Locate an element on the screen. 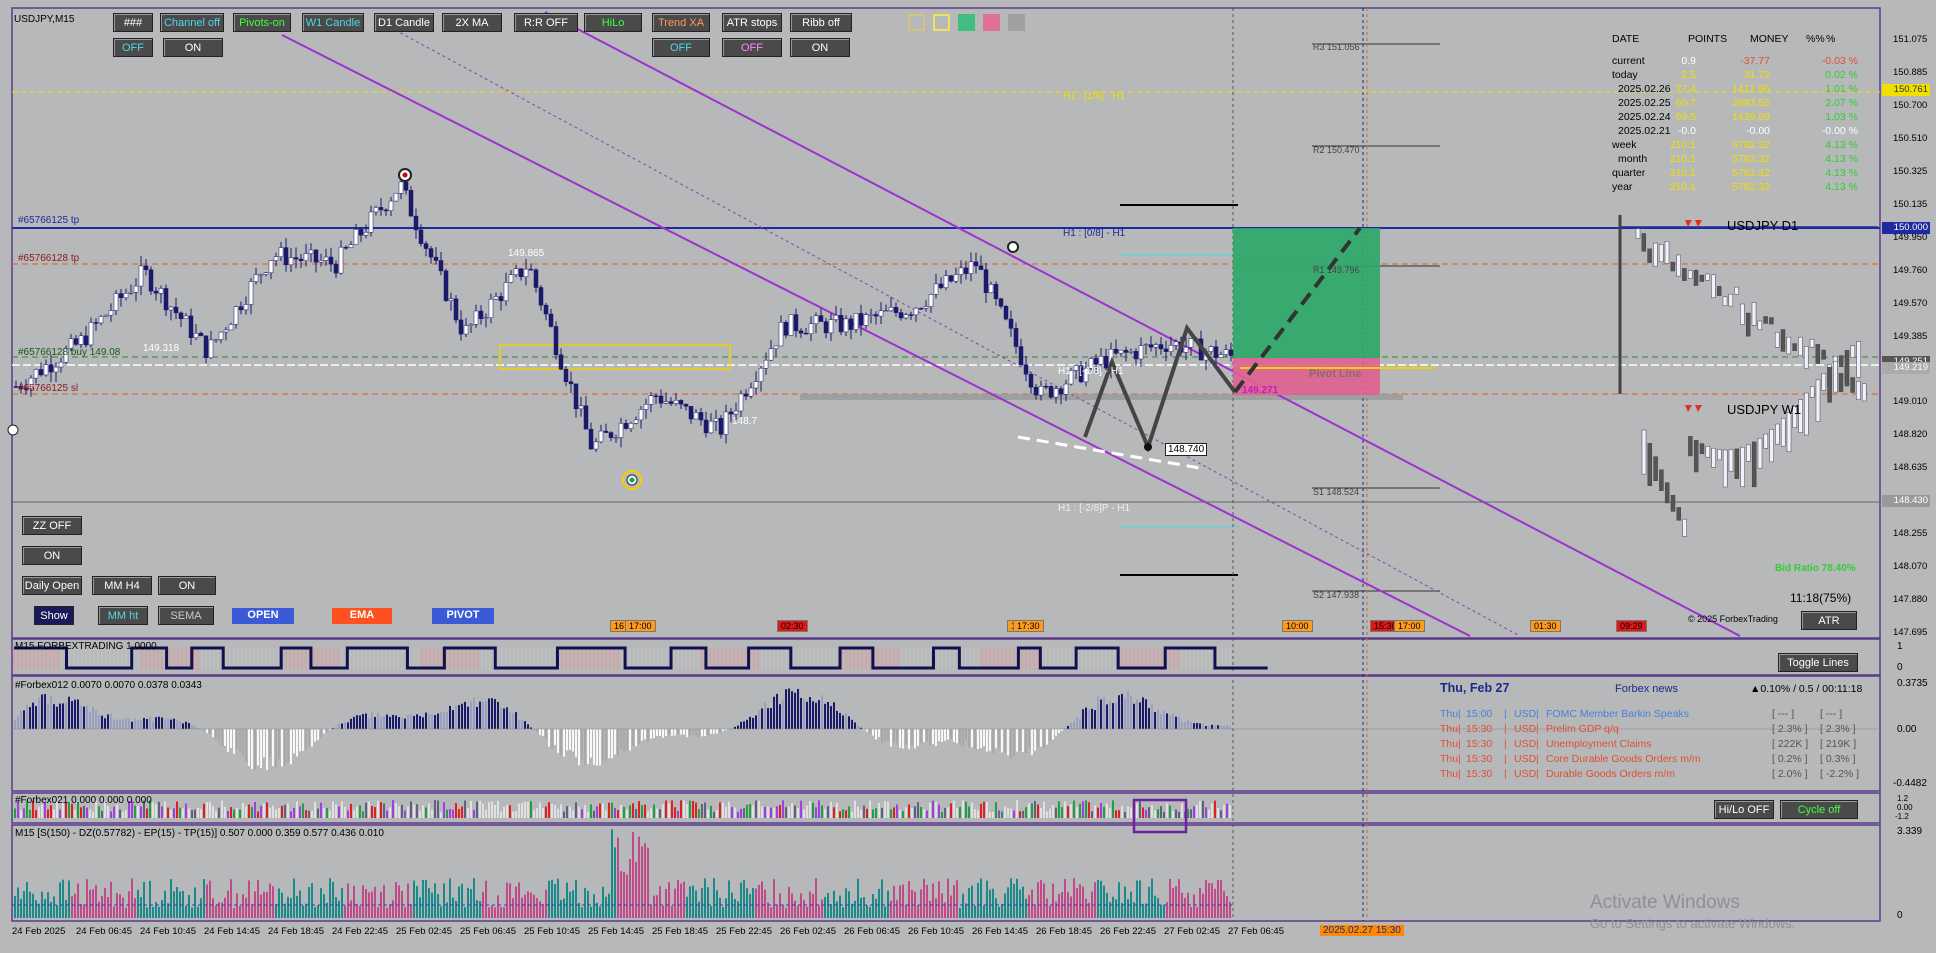  hilo-off-button: Hi/Lo OFF is located at coordinates (1744, 809).